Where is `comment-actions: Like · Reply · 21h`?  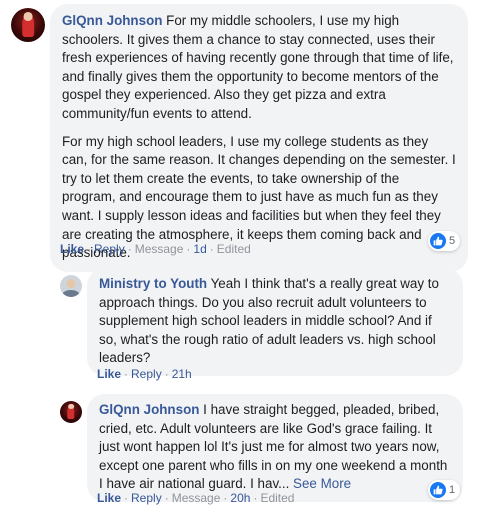
comment-actions: Like · Reply · 21h is located at coordinates (144, 374).